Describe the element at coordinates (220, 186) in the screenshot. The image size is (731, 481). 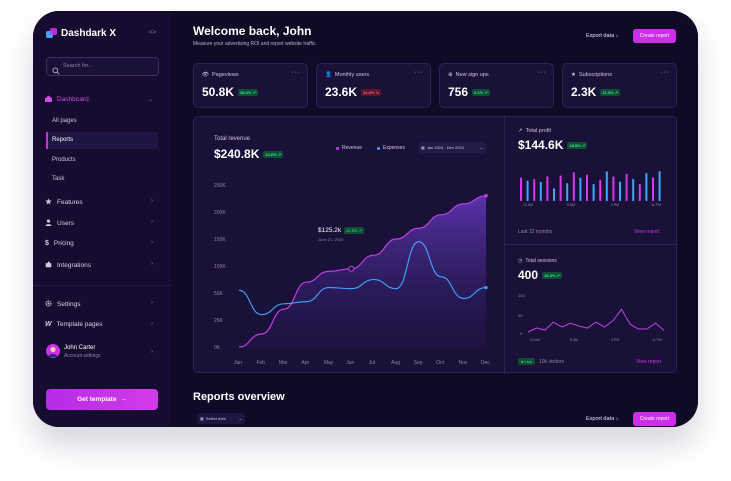
I see `y-tick: 250K` at that location.